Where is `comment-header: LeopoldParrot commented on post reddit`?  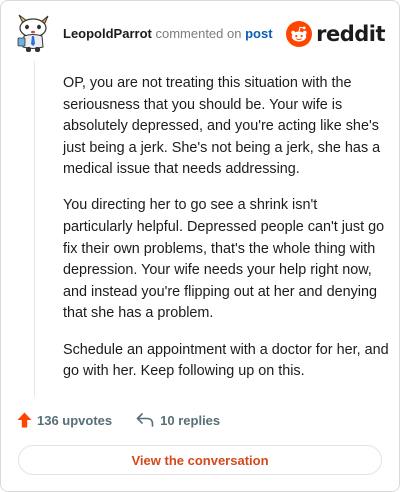 comment-header: LeopoldParrot commented on post reddit is located at coordinates (200, 33).